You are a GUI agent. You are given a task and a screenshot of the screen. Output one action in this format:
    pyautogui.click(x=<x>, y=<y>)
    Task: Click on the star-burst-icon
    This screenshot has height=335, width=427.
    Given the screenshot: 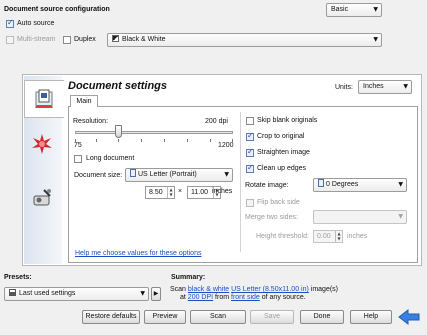 What is the action you would take?
    pyautogui.click(x=42, y=144)
    